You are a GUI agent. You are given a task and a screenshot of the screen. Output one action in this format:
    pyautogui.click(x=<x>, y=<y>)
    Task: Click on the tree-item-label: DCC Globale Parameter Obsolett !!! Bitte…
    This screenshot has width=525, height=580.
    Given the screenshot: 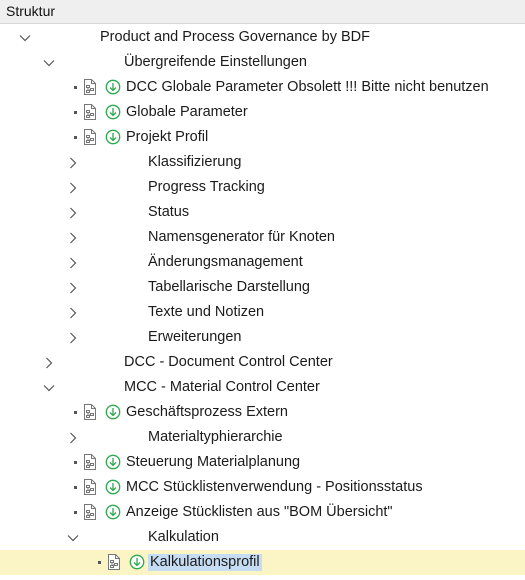 What is the action you would take?
    pyautogui.click(x=307, y=87)
    